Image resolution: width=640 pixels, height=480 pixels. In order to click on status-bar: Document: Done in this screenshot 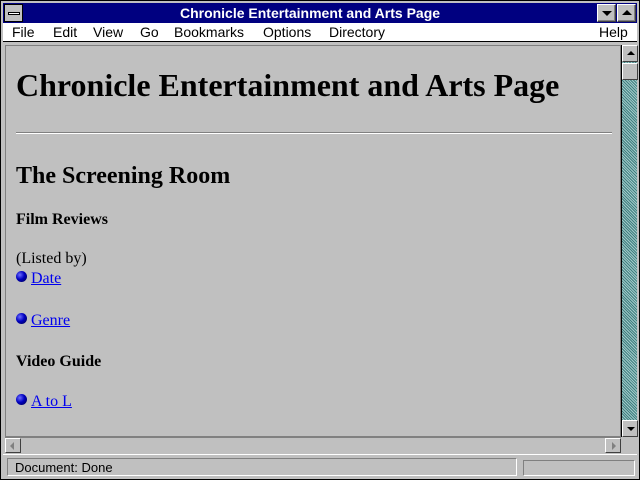, I will do `click(320, 466)`.